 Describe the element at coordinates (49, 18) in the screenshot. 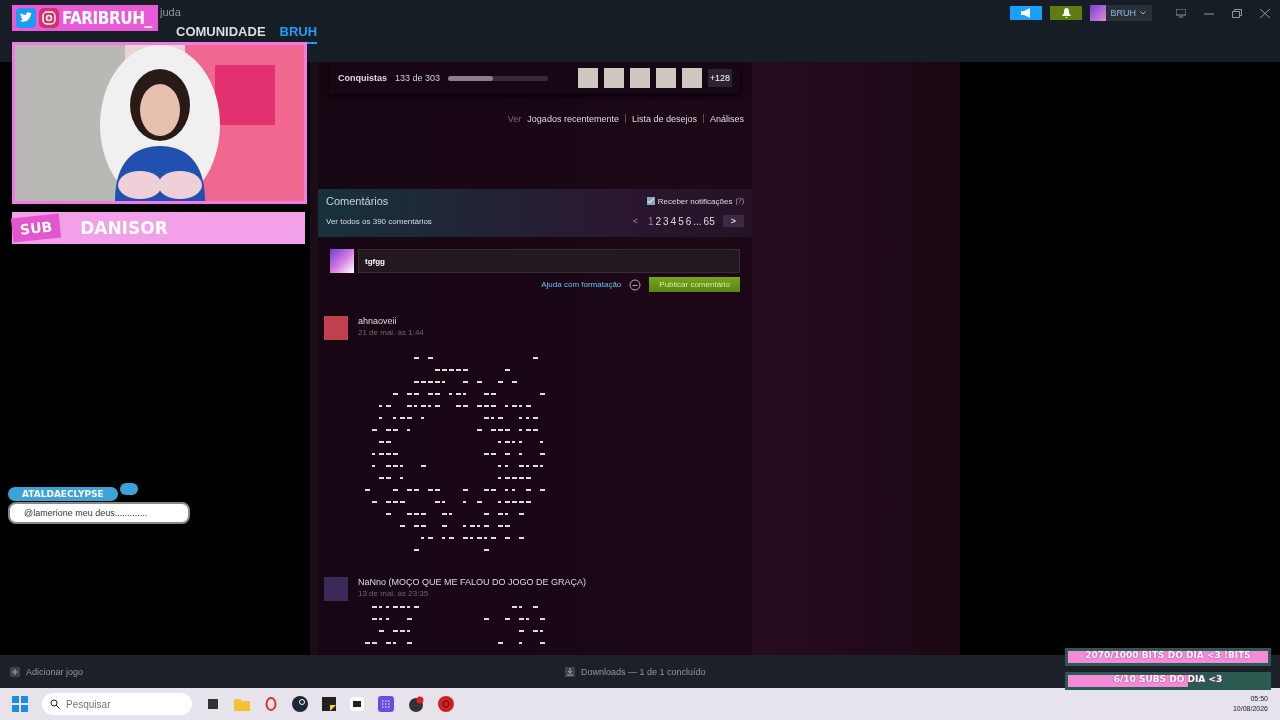

I see `camera-icon` at that location.